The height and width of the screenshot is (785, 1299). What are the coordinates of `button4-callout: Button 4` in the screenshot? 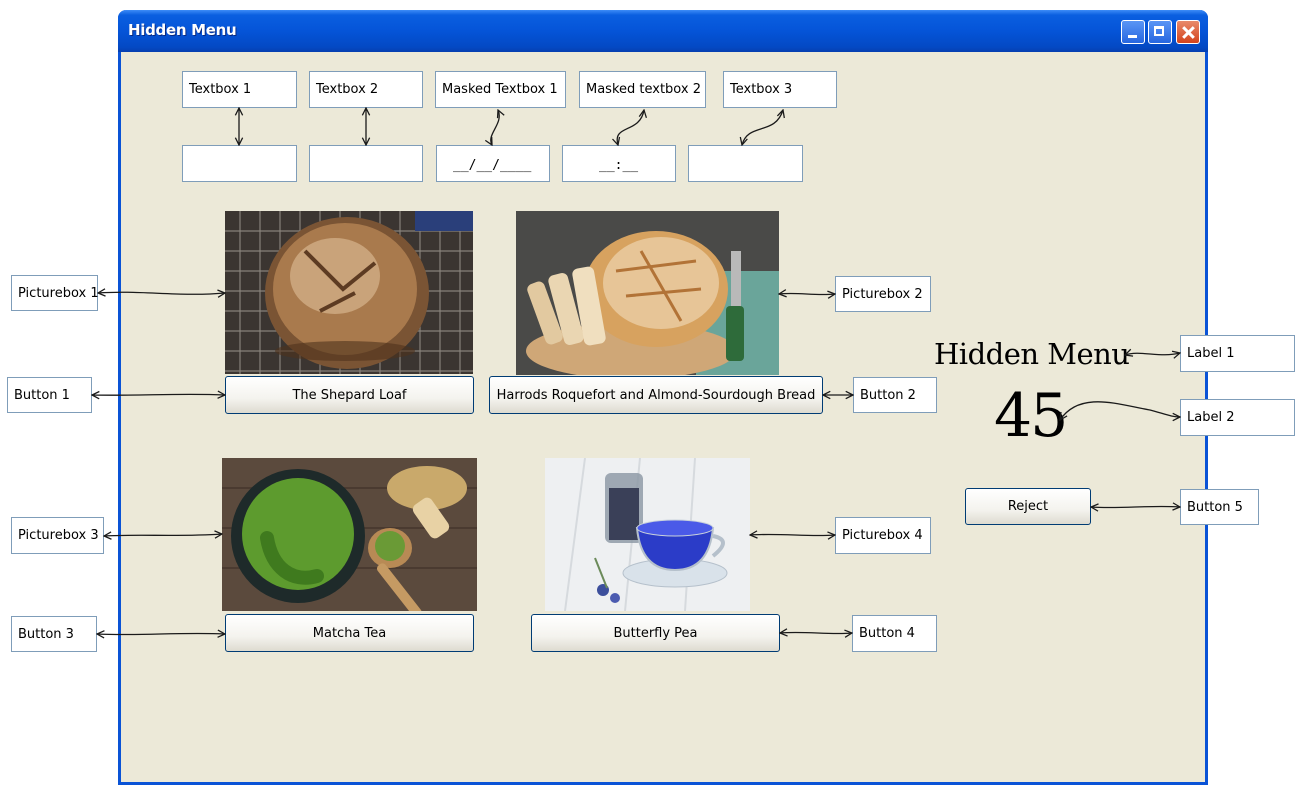 It's located at (894, 633).